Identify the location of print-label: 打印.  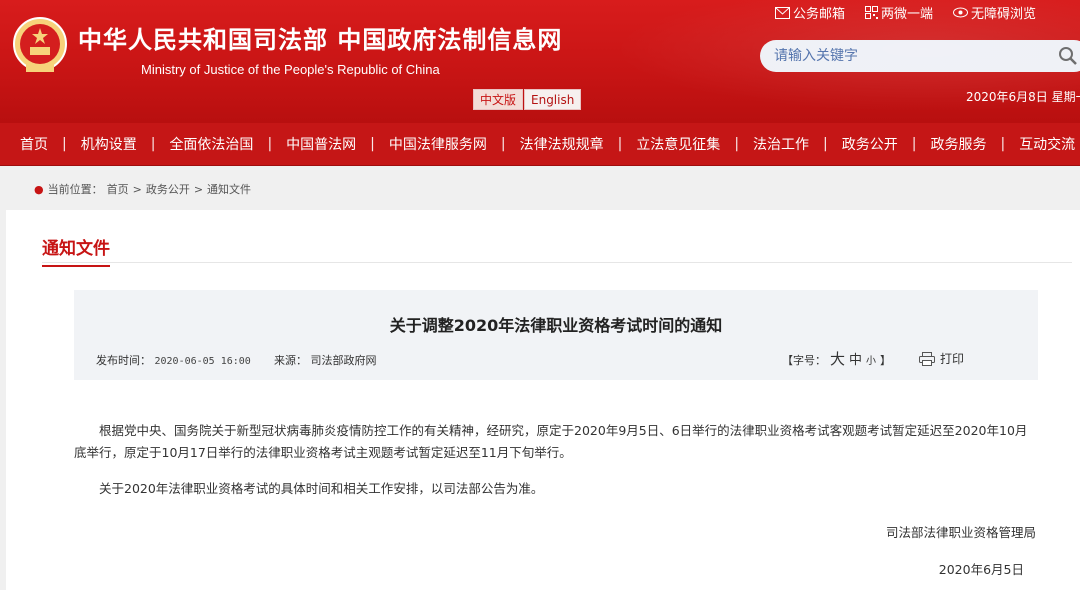
(952, 359).